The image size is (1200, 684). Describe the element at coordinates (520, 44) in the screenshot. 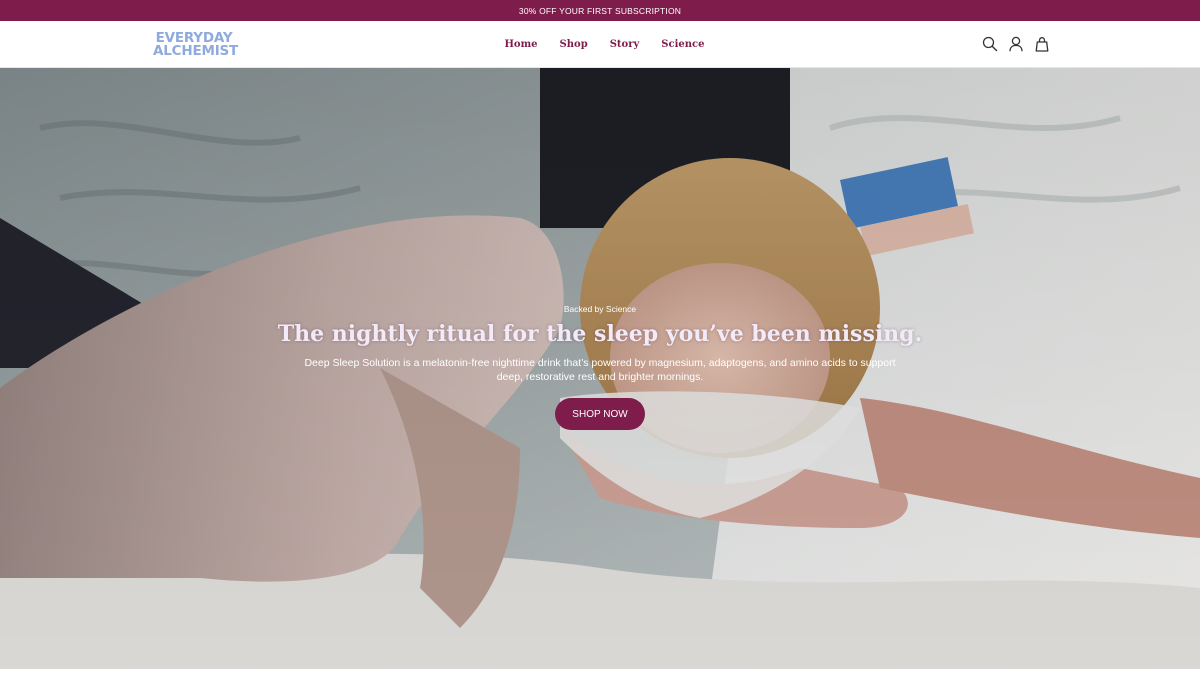

I see `nav-home: Home` at that location.